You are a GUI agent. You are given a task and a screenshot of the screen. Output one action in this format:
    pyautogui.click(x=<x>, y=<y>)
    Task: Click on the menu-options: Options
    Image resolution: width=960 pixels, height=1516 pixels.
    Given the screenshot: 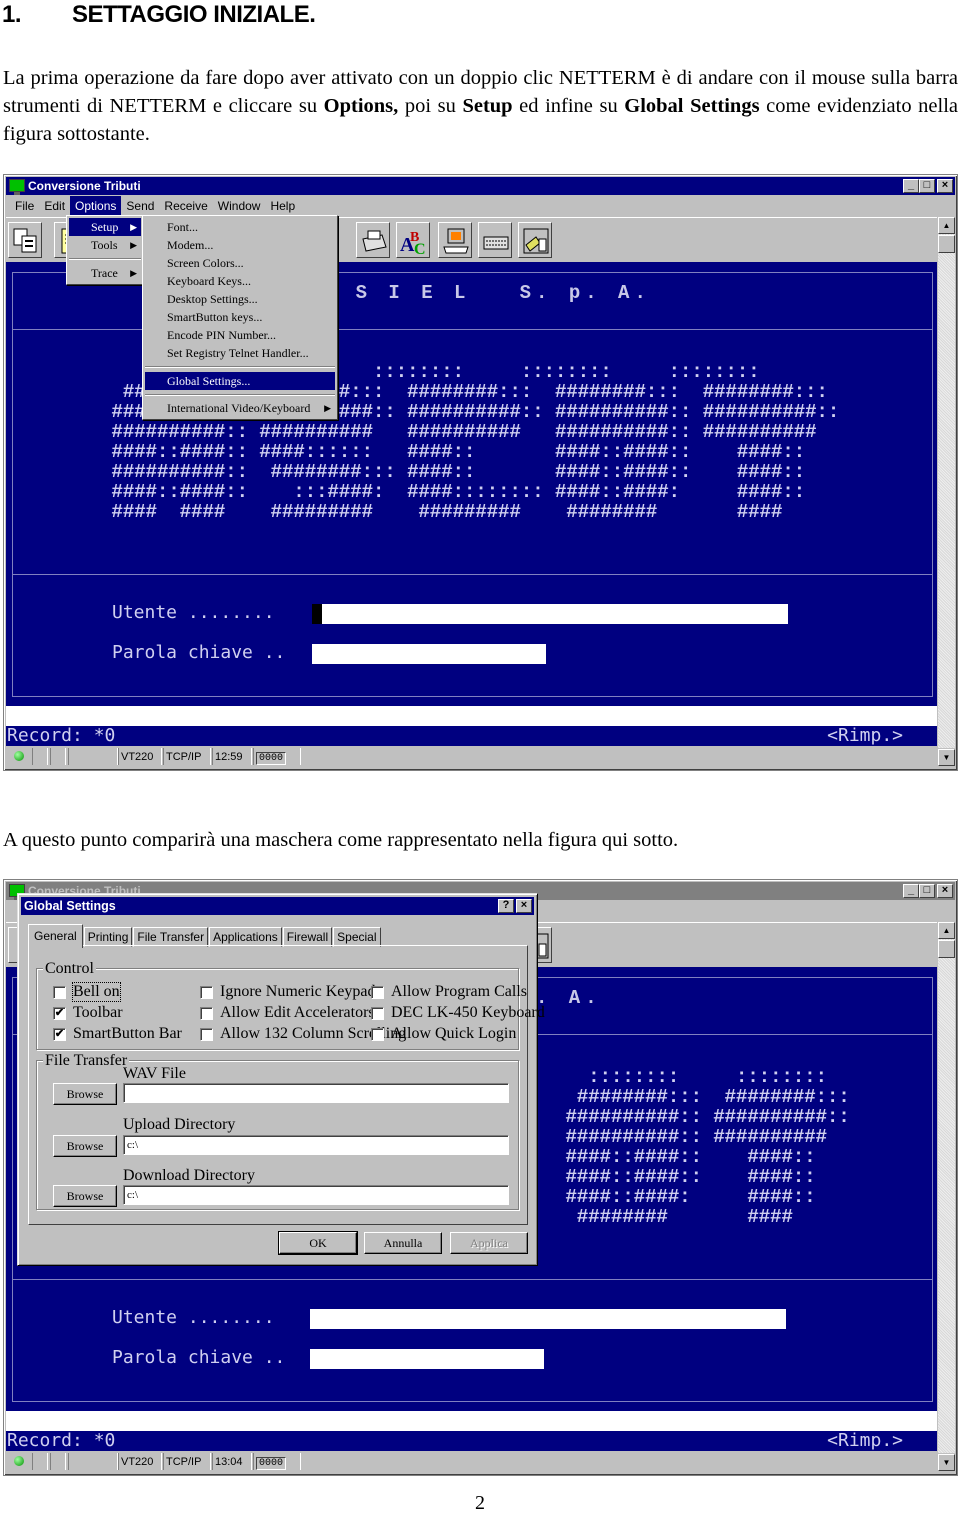 What is the action you would take?
    pyautogui.click(x=96, y=206)
    